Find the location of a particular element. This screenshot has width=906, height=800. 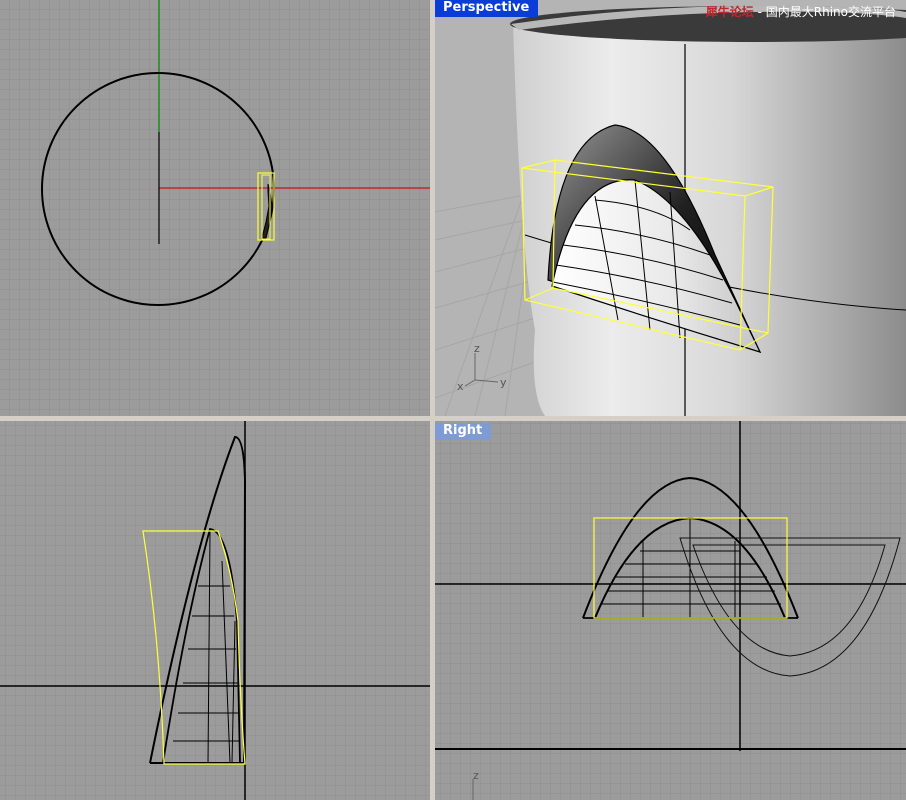

watermark: 犀牛论坛 - 国内最大Rhino交流平台 is located at coordinates (801, 12).